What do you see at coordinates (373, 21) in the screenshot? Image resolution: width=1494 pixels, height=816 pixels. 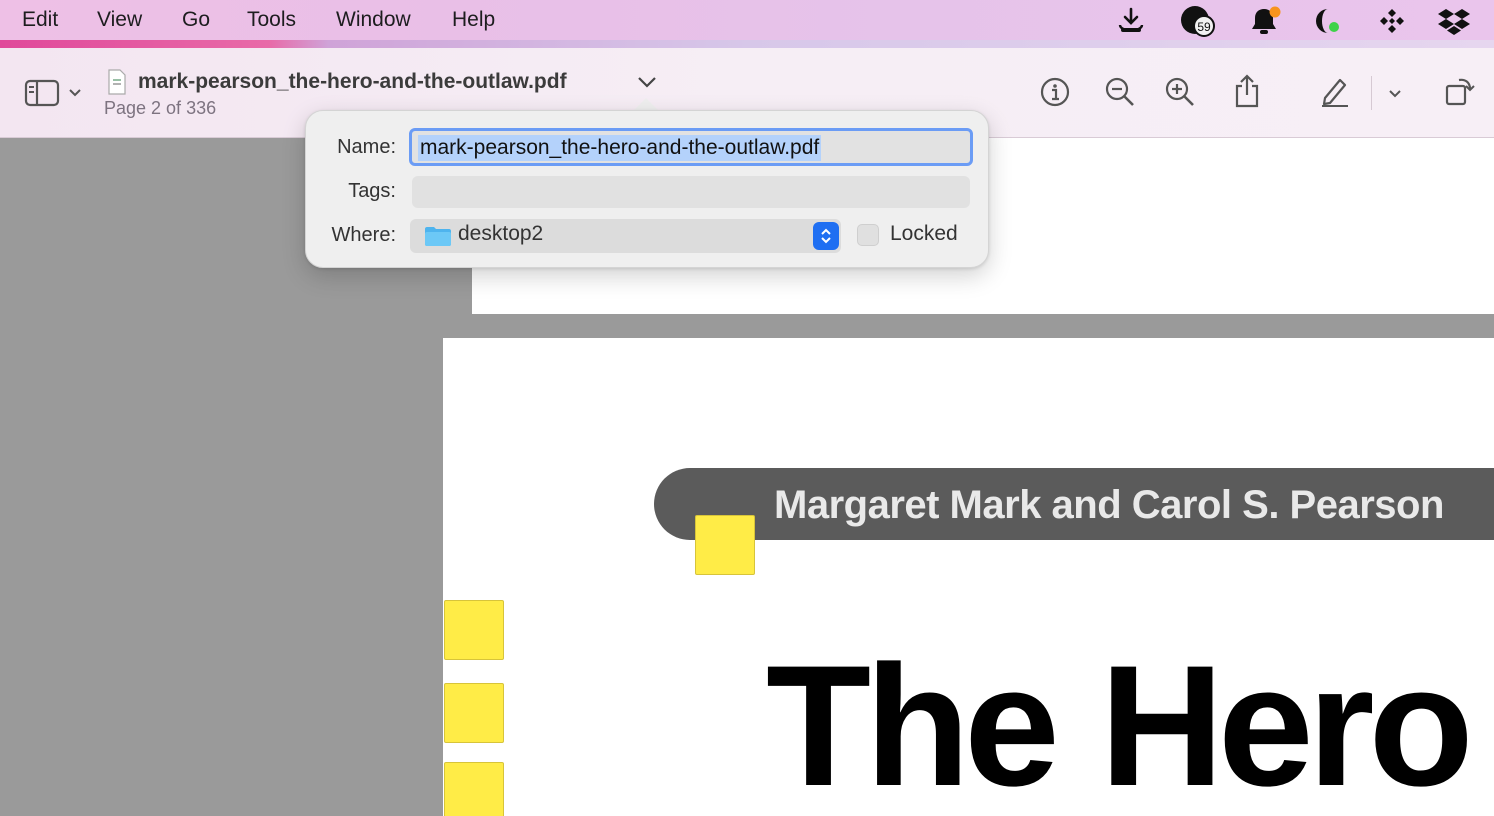 I see `menu-window: Window` at bounding box center [373, 21].